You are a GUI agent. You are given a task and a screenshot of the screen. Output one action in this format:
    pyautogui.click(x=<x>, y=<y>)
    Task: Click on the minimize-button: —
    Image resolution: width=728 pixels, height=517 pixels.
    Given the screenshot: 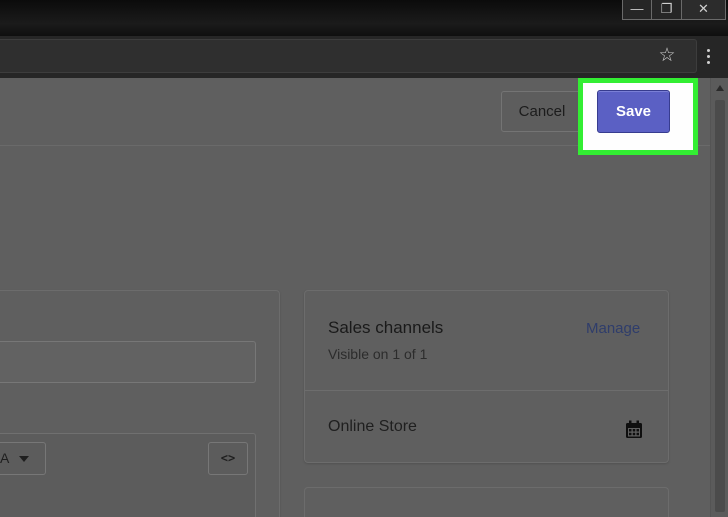 What is the action you would take?
    pyautogui.click(x=637, y=10)
    